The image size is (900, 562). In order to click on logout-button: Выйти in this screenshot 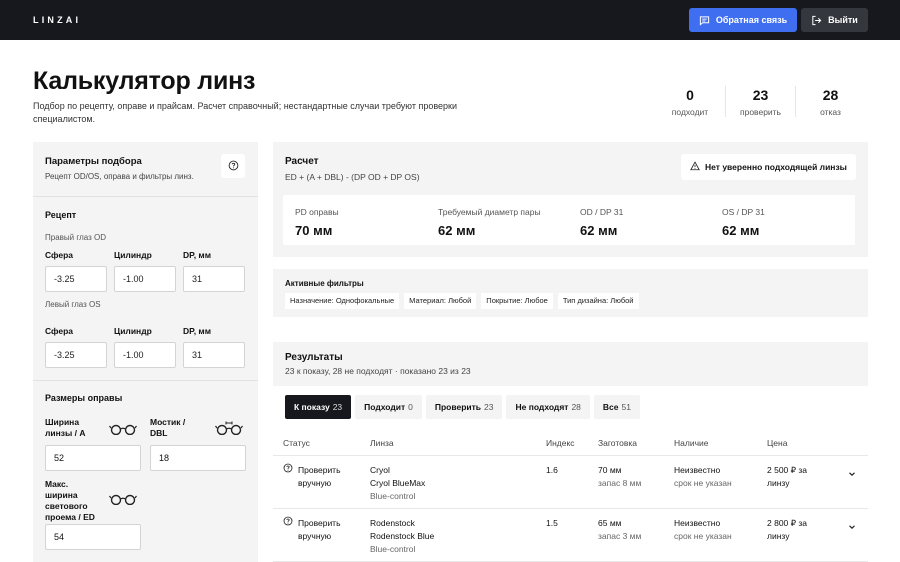, I will do `click(834, 20)`.